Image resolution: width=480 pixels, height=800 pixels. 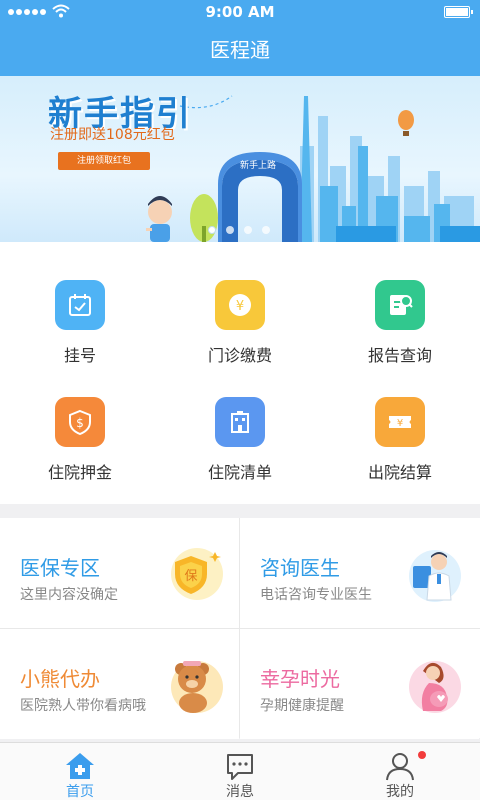 I want to click on bottom-tab-bar: 首页 消息 我的, so click(x=240, y=771).